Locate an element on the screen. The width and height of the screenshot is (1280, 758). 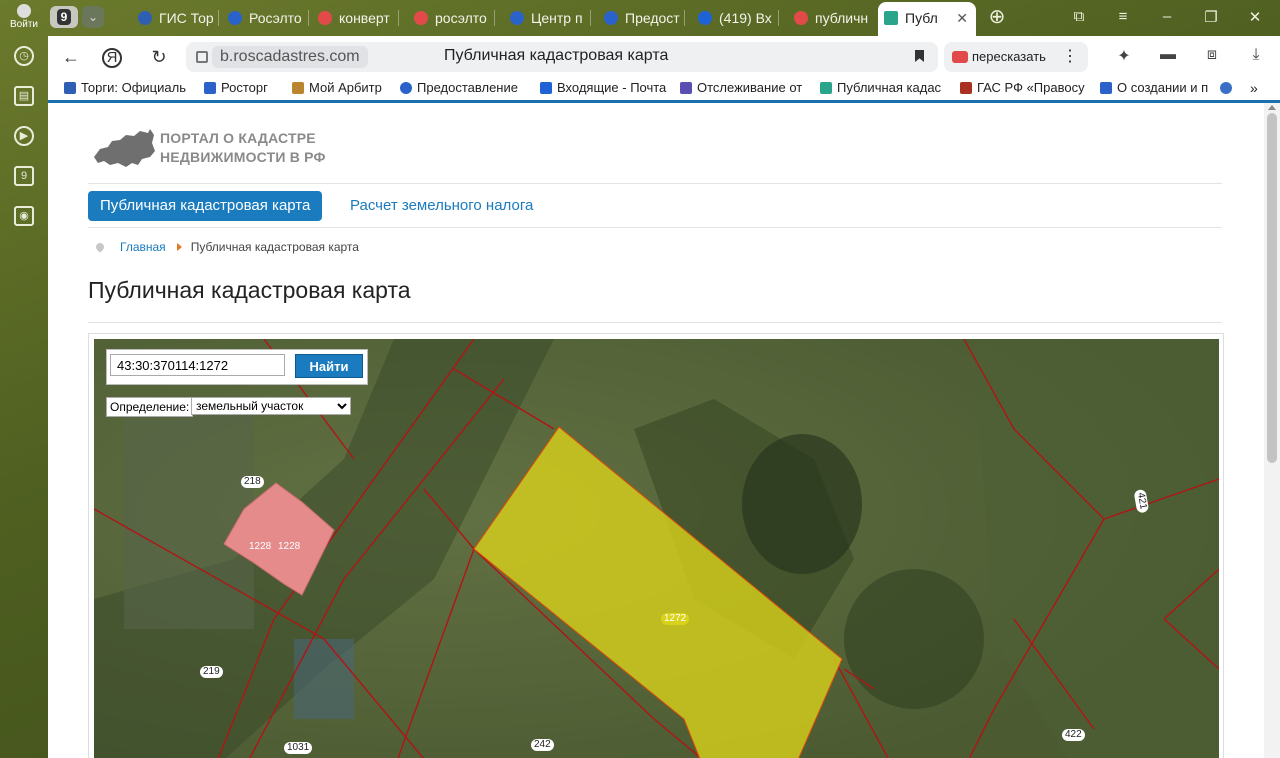
russia-map-logo-icon is located at coordinates (124, 148).